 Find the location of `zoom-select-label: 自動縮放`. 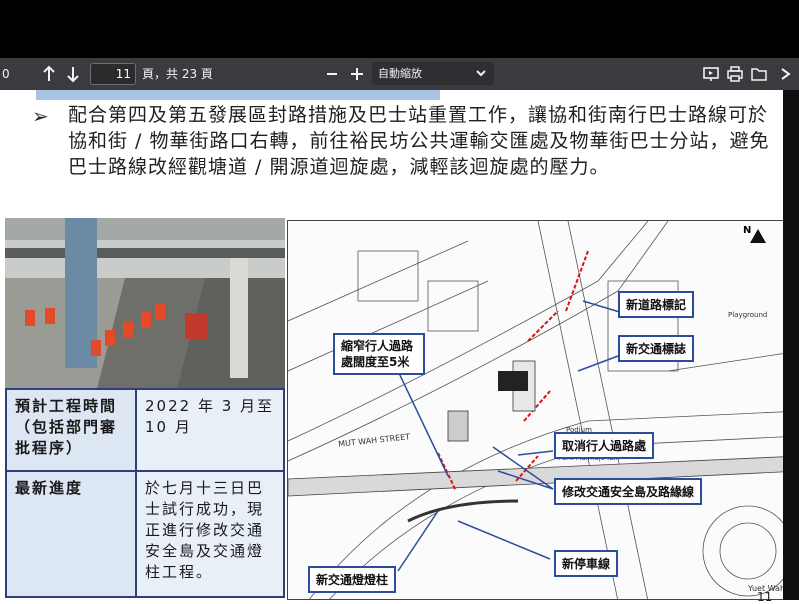

zoom-select-label: 自動縮放 is located at coordinates (400, 73).